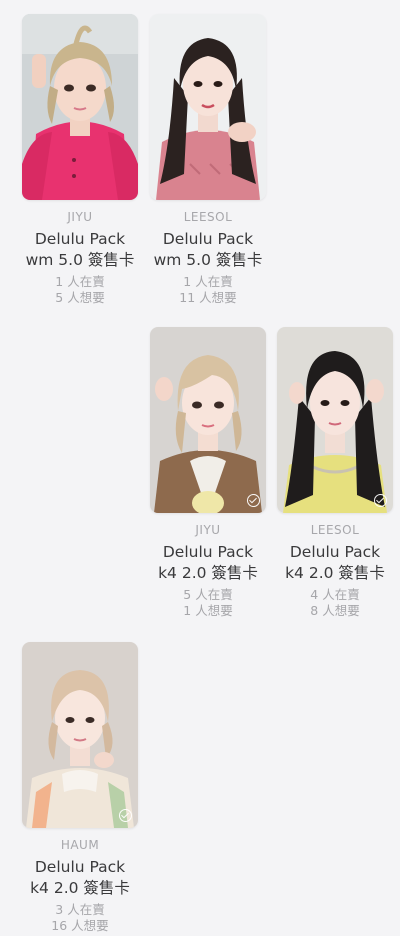 Image resolution: width=400 pixels, height=936 pixels. I want to click on wanting-count: 1 人想要, so click(208, 610).